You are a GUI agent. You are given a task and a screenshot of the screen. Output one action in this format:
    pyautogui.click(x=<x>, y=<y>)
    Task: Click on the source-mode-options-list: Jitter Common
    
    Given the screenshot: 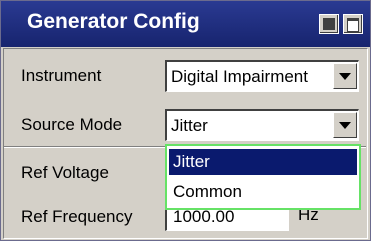 What is the action you would take?
    pyautogui.click(x=263, y=177)
    